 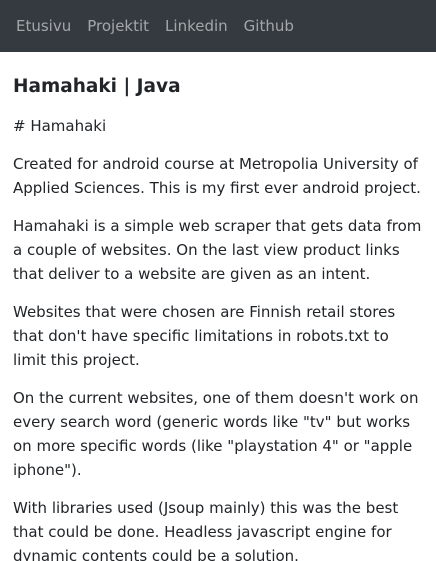 What do you see at coordinates (118, 26) in the screenshot?
I see `nav-link-projektit: Projektit` at bounding box center [118, 26].